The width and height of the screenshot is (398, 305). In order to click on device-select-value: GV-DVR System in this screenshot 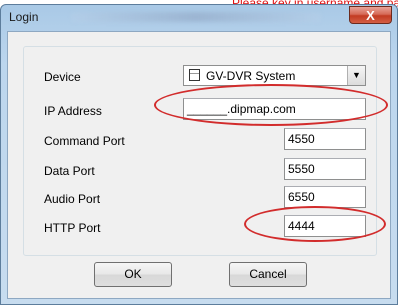, I will do `click(251, 76)`.